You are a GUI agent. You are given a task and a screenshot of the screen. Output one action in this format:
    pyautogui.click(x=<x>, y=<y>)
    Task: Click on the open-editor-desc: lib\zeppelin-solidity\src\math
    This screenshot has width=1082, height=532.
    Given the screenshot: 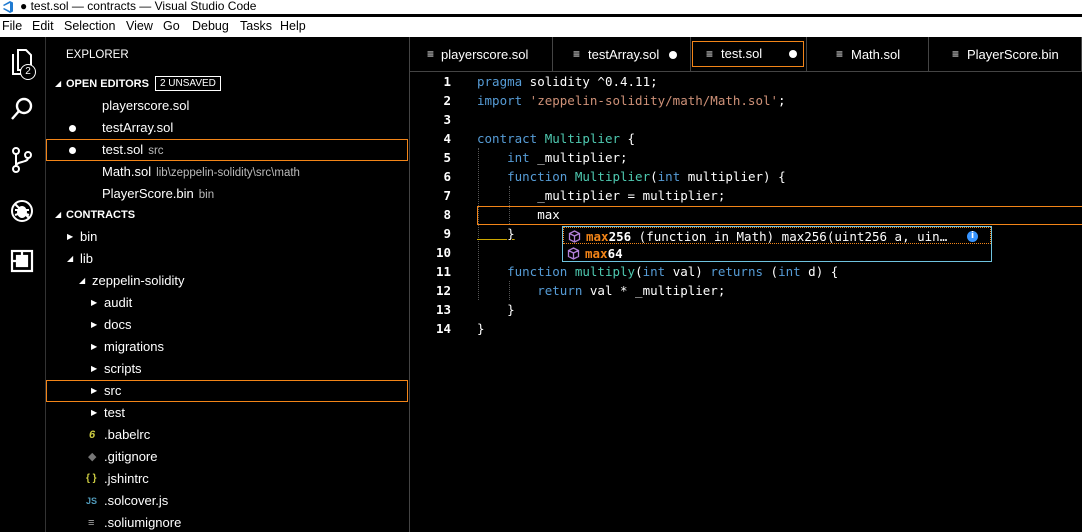 What is the action you would take?
    pyautogui.click(x=228, y=173)
    